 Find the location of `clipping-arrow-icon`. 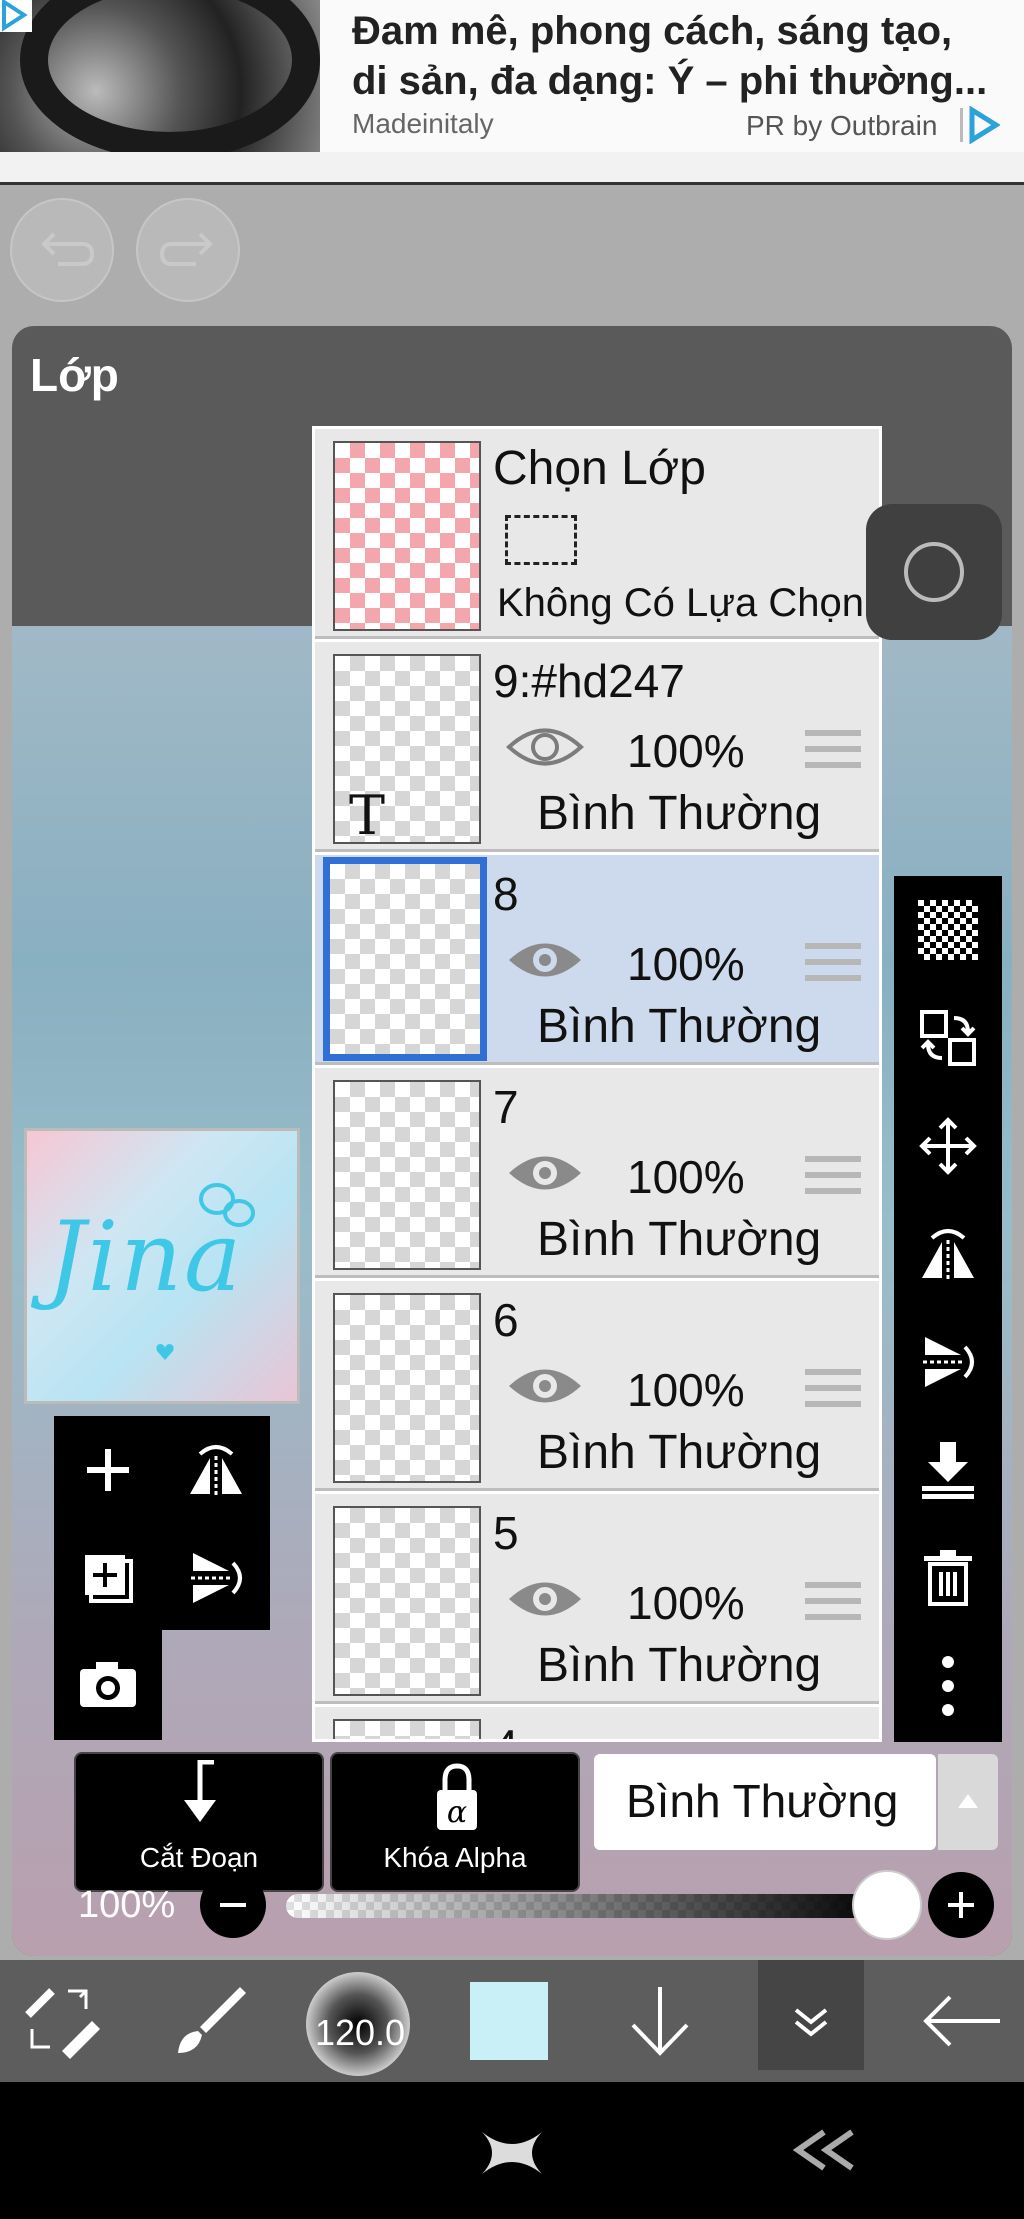

clipping-arrow-icon is located at coordinates (200, 1791).